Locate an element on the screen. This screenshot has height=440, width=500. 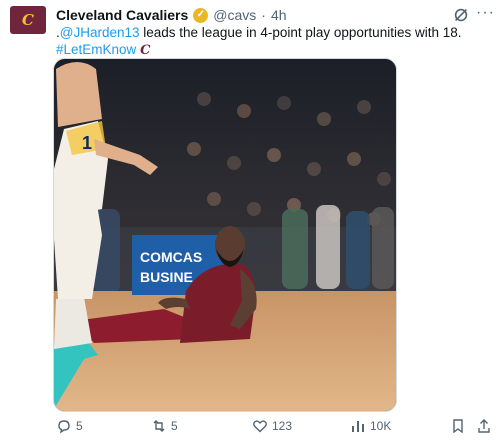
author-handle: @cavs is located at coordinates (234, 15).